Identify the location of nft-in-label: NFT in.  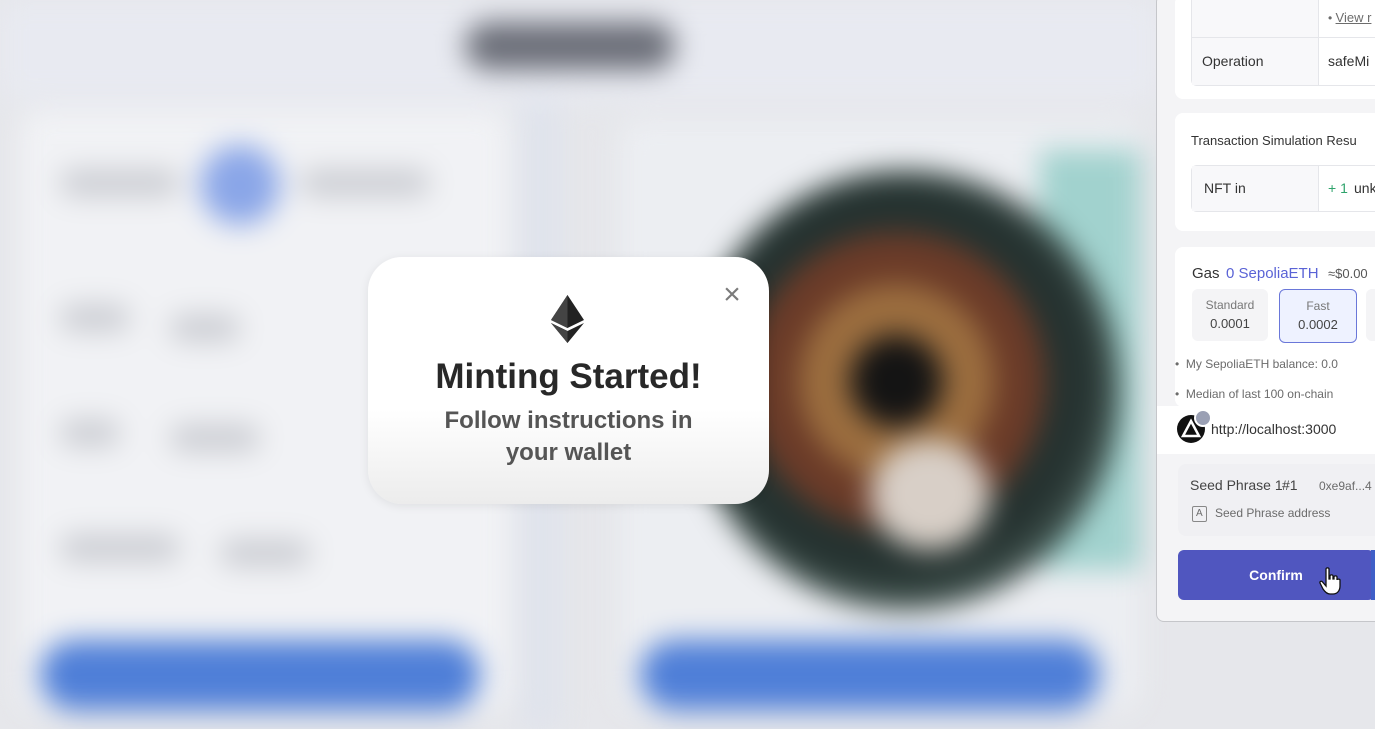
(1225, 188).